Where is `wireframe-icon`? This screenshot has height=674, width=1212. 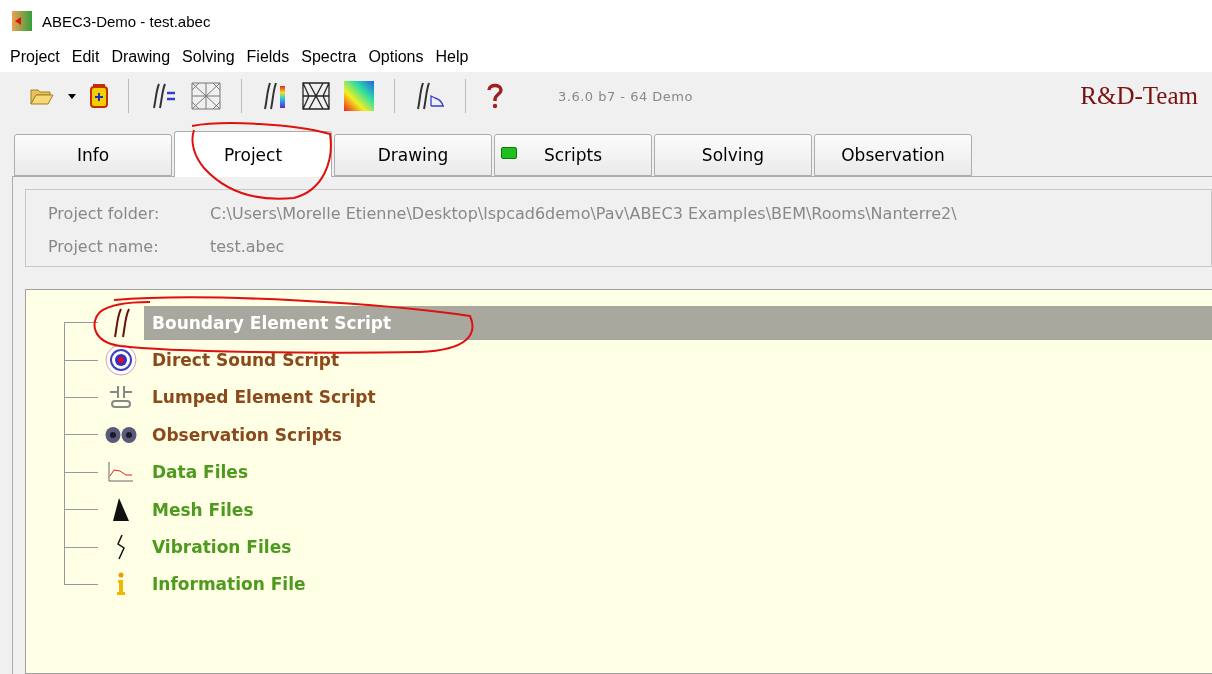 wireframe-icon is located at coordinates (316, 96).